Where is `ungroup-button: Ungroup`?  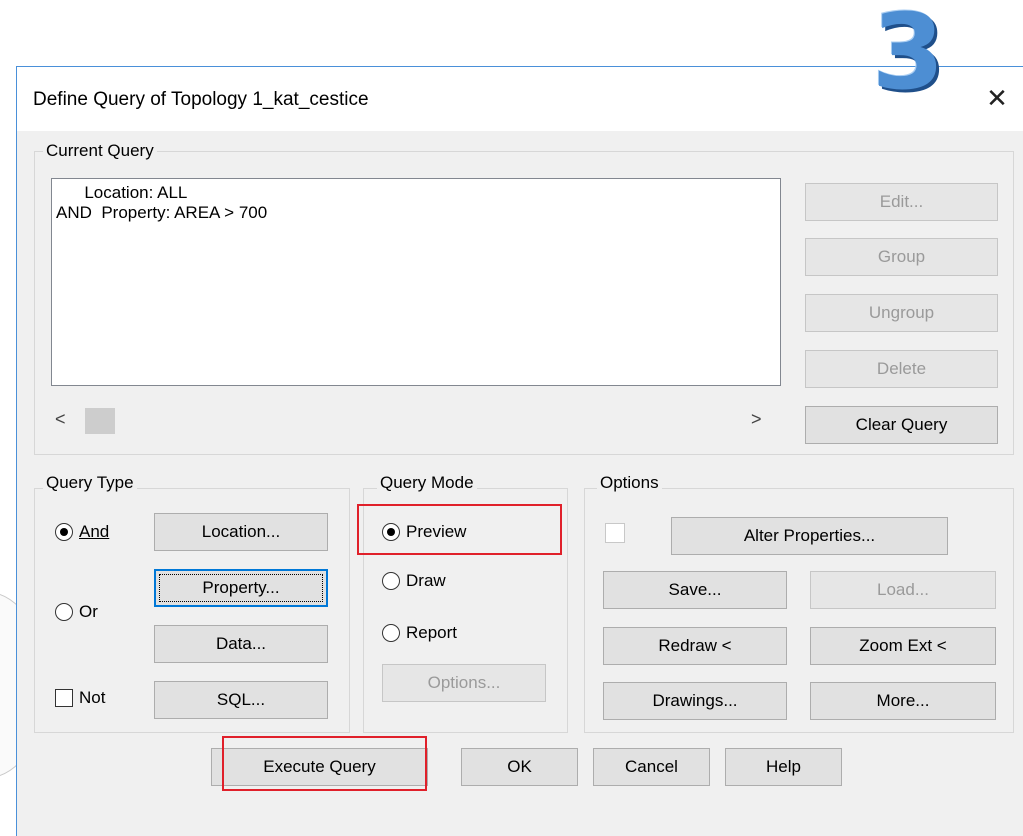
ungroup-button: Ungroup is located at coordinates (901, 313).